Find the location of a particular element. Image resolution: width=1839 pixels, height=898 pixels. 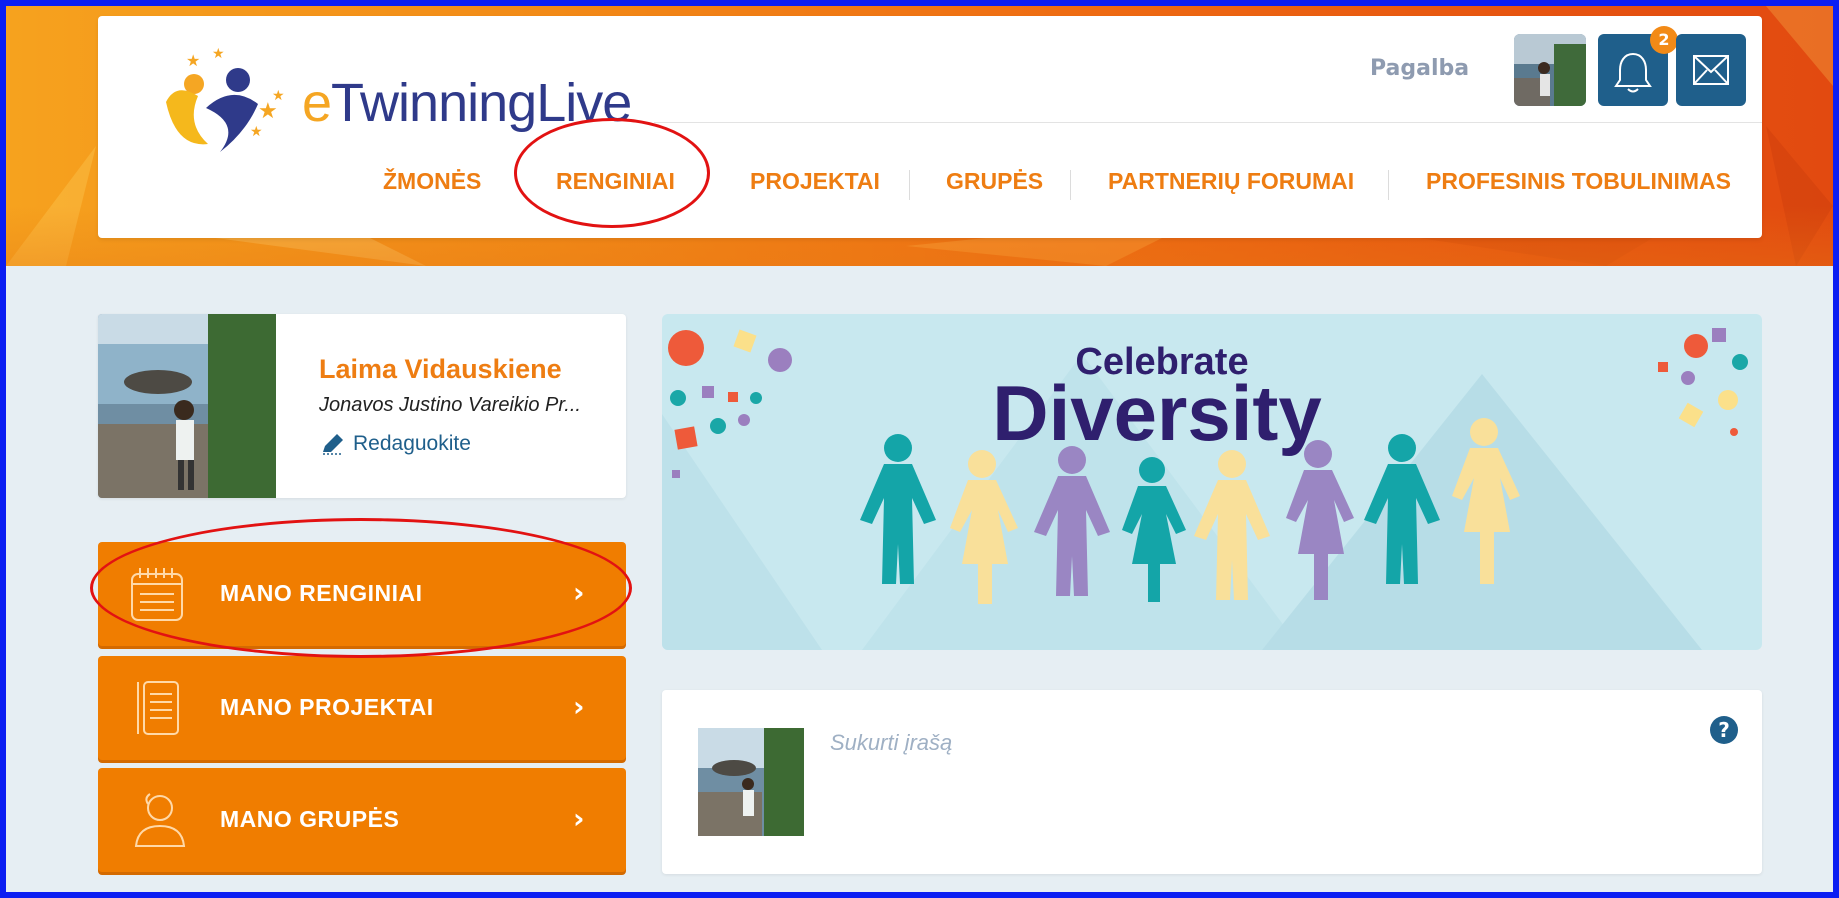

my-projects-label: MANO PROJEKTAI is located at coordinates (327, 707).